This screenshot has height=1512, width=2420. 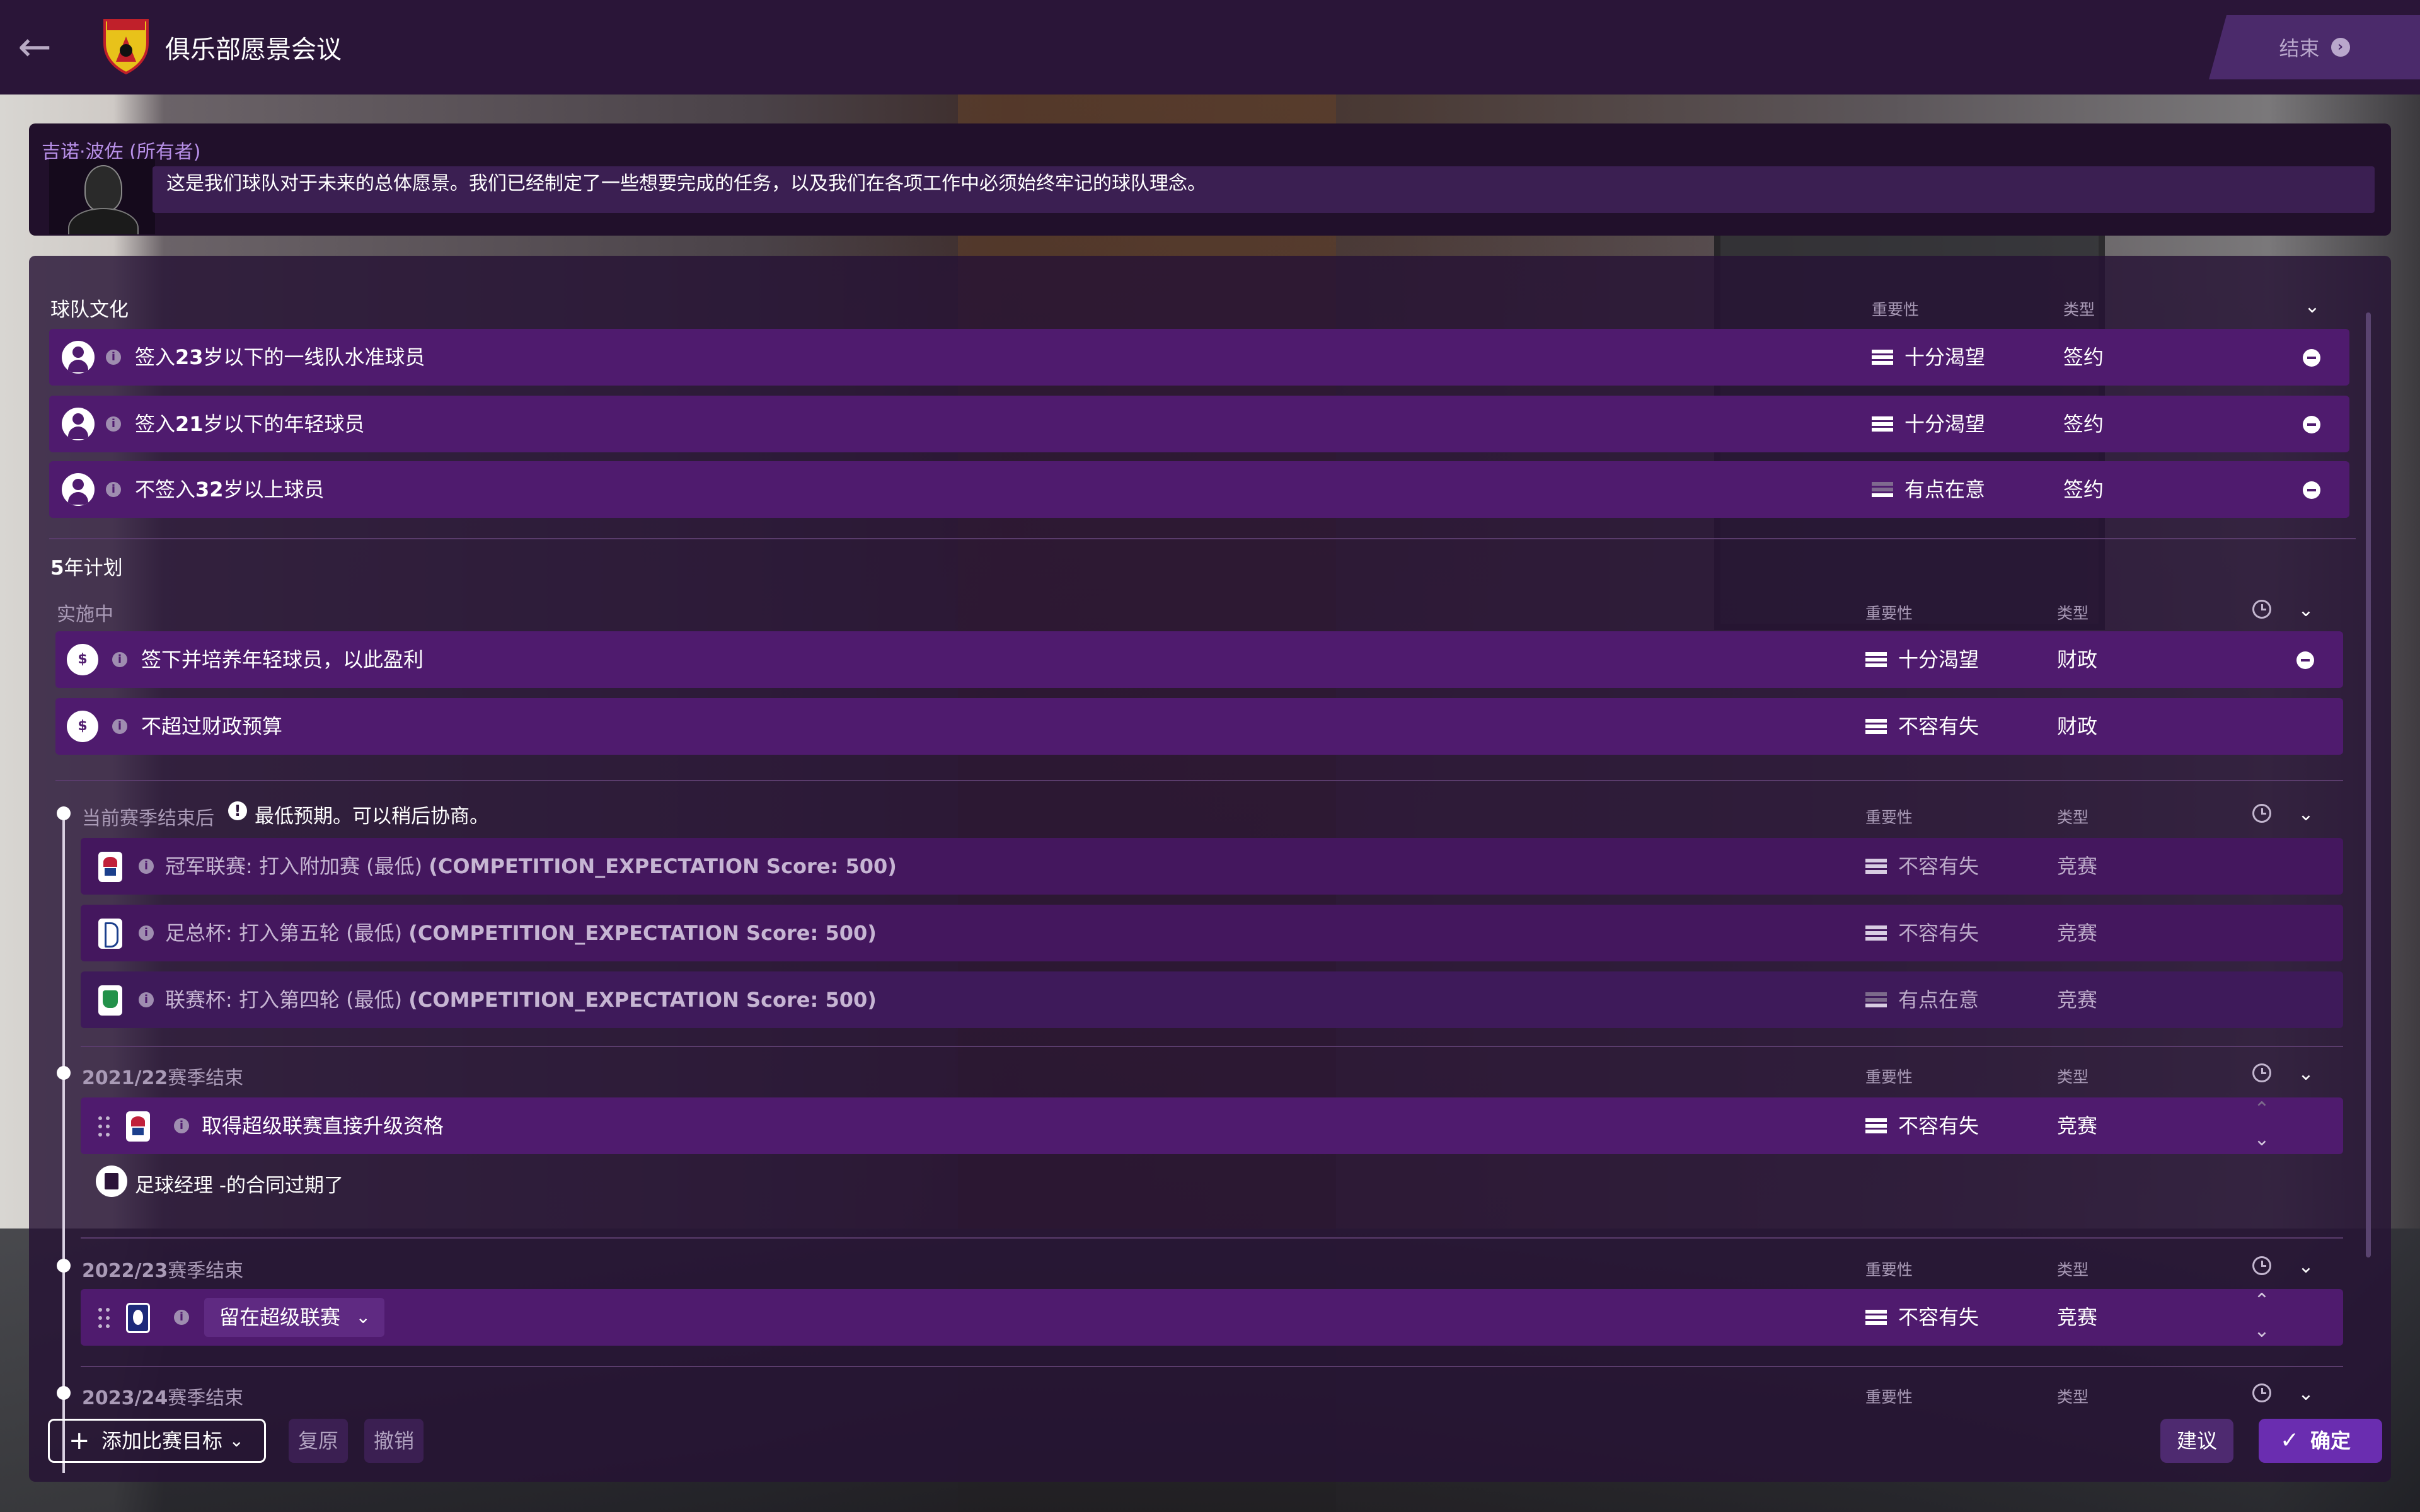 What do you see at coordinates (2340, 47) in the screenshot?
I see `arrow-right-circle-icon: ›` at bounding box center [2340, 47].